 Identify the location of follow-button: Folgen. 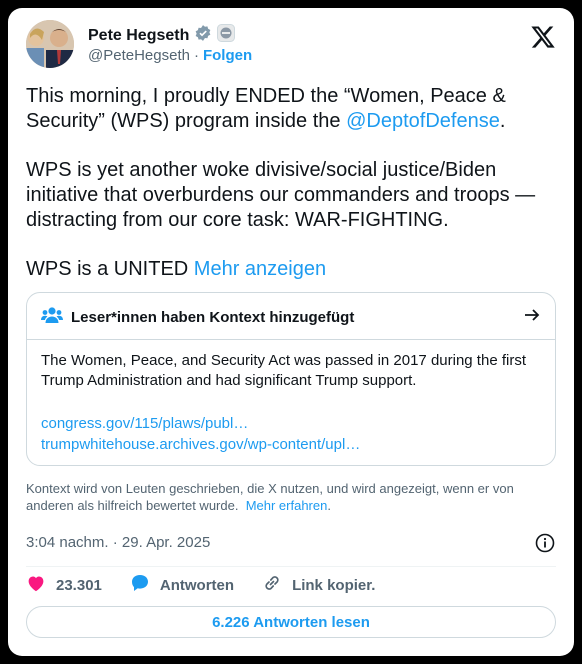
(227, 55).